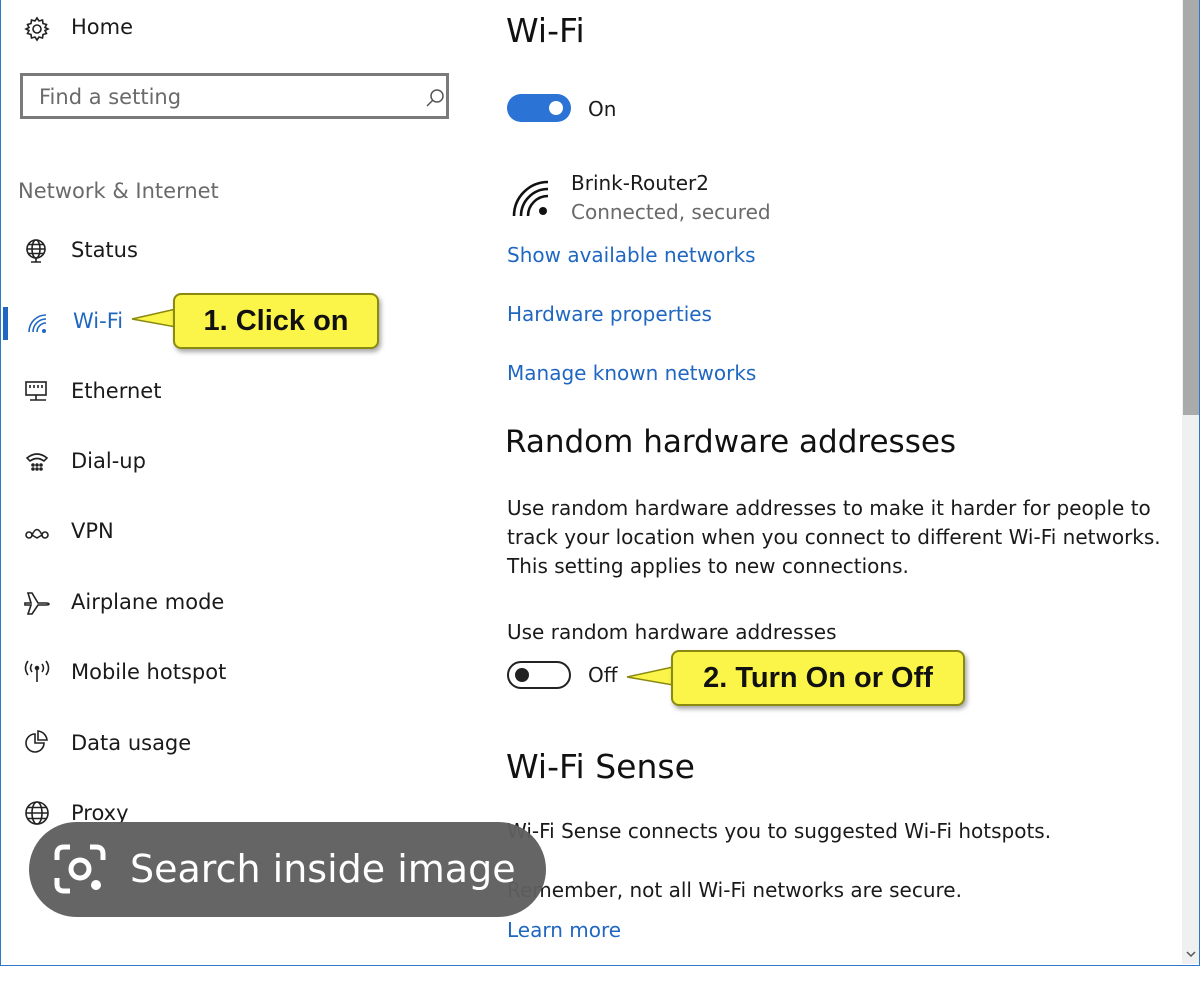 This screenshot has height=1007, width=1200. I want to click on vpn-icon, so click(37, 533).